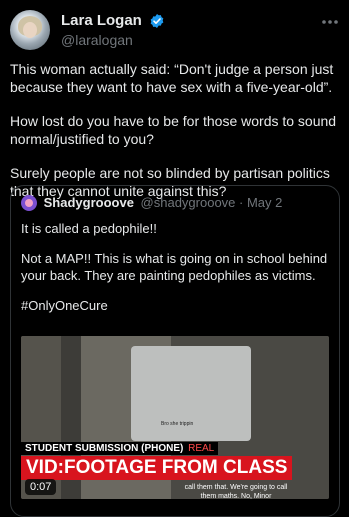  I want to click on video-lower-third-top-text: STUDENT SUBMISSION (PHONE), so click(104, 448).